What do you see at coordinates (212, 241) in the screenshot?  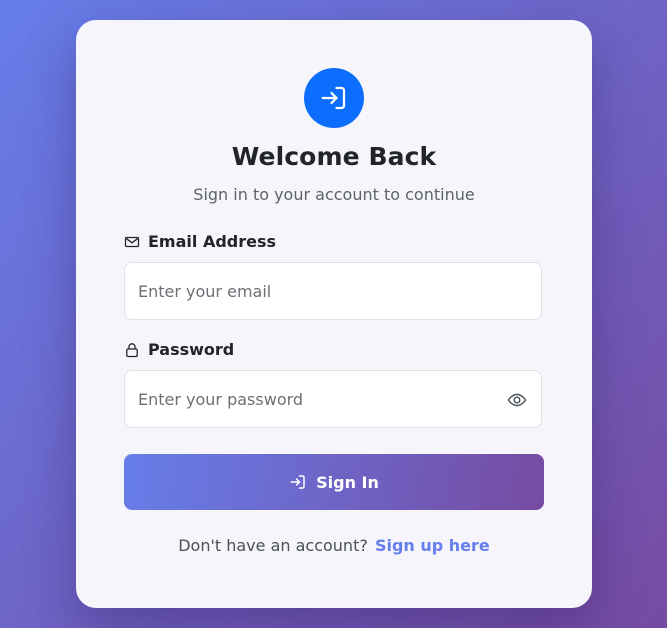 I see `email-label-text: Email Address` at bounding box center [212, 241].